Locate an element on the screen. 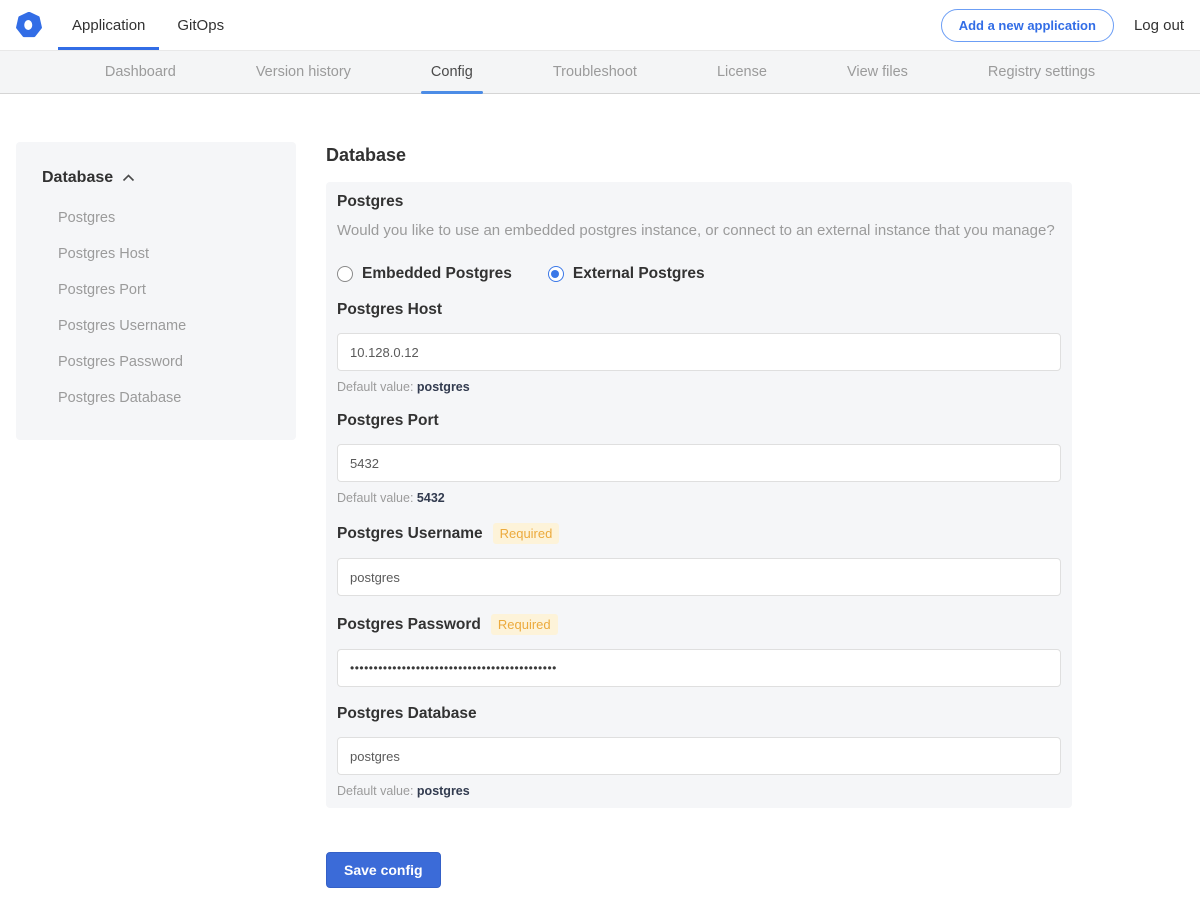  field-postgres-password: Postgres Password Required is located at coordinates (699, 651).